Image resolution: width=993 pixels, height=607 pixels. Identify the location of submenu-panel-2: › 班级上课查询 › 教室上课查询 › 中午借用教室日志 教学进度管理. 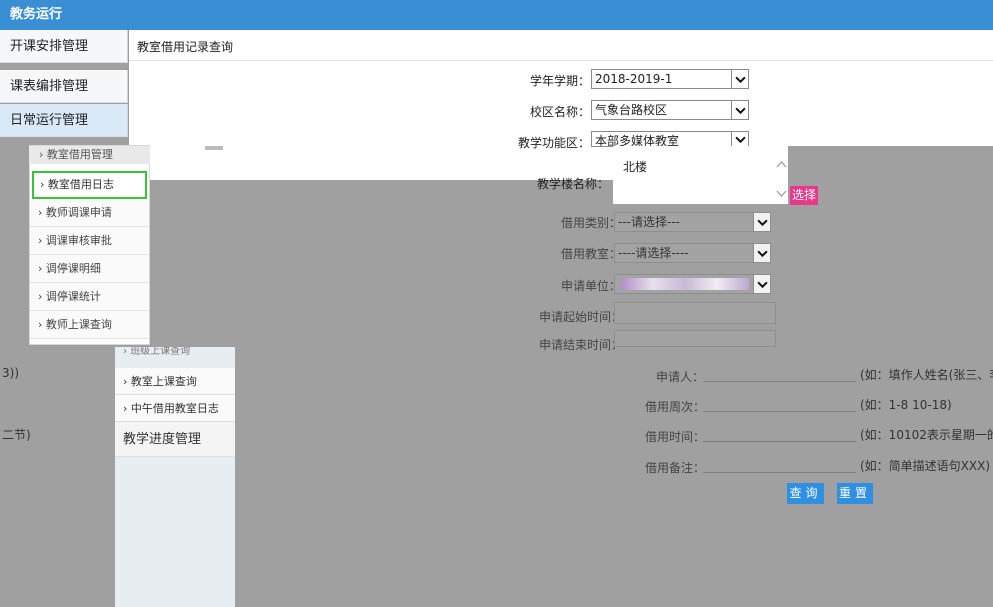
(175, 477).